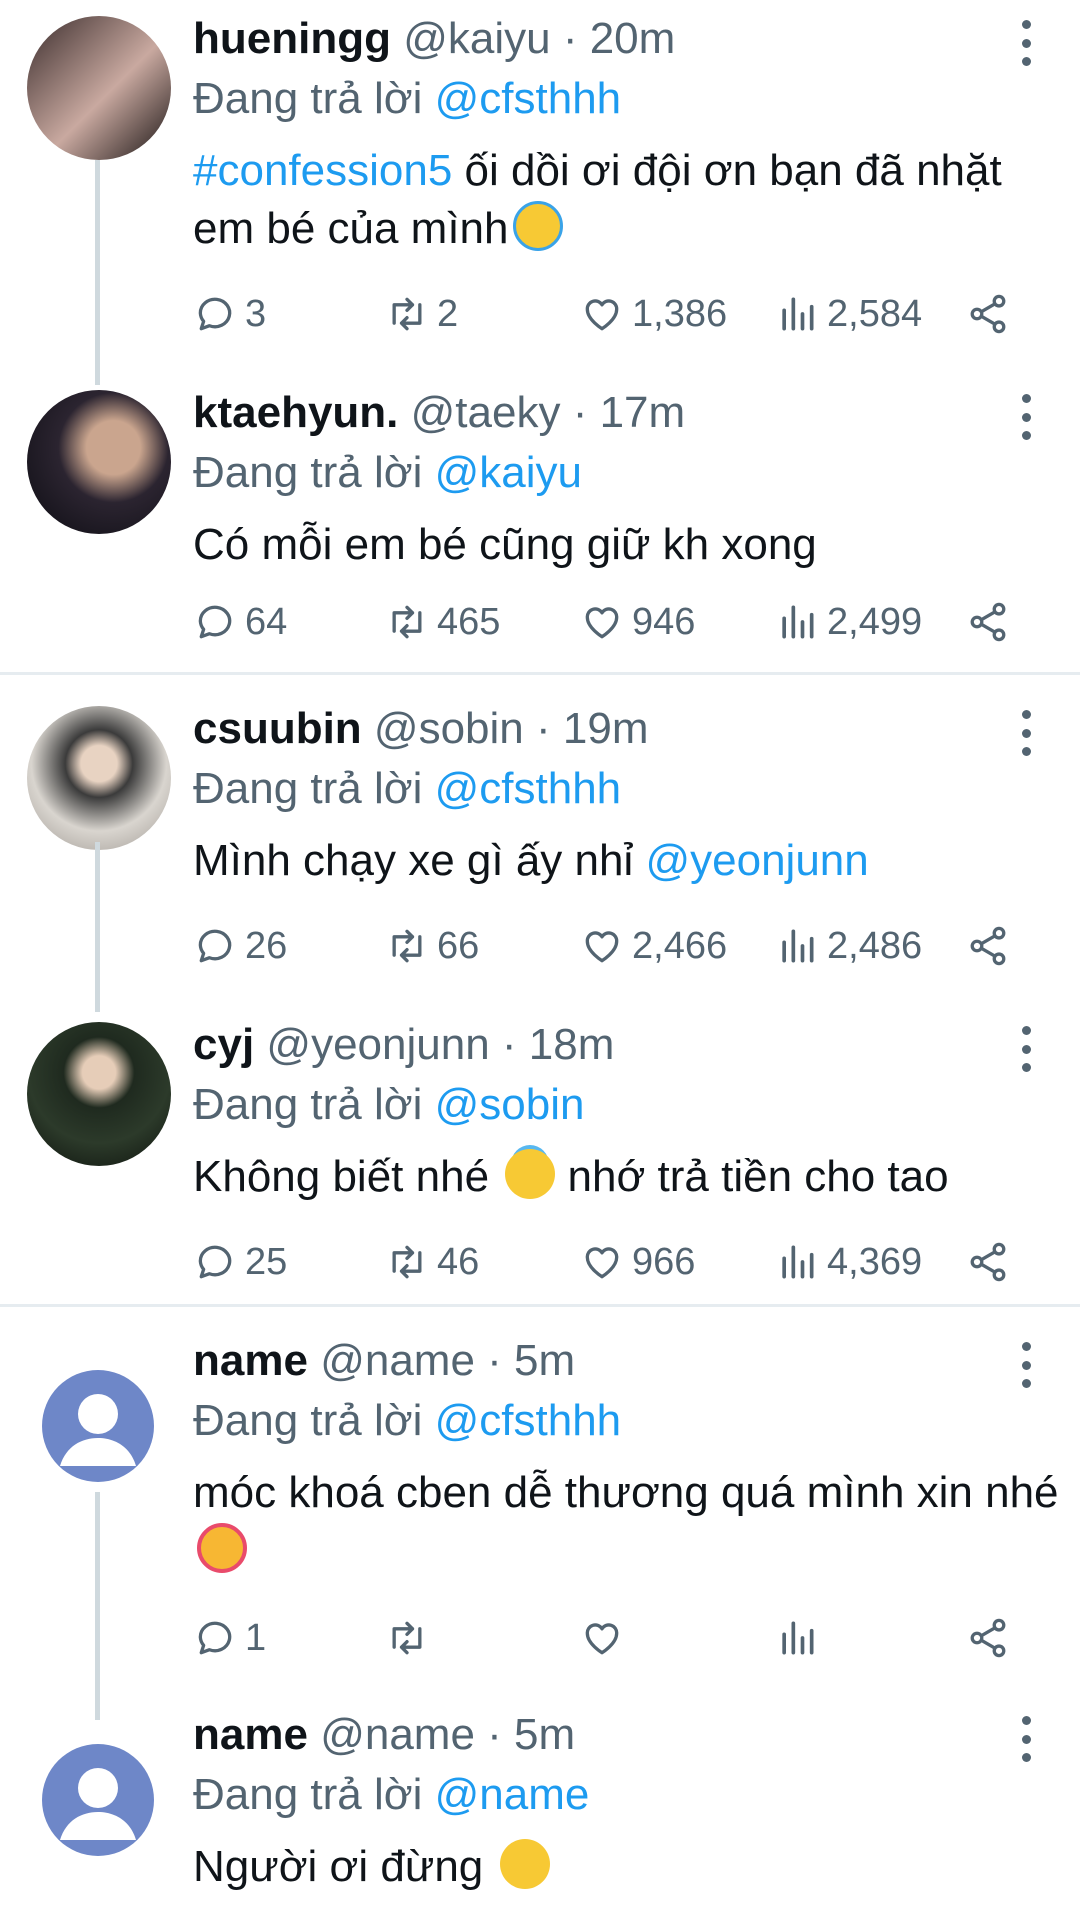 The height and width of the screenshot is (1916, 1080). Describe the element at coordinates (308, 472) in the screenshot. I see `reply-label: Đang trả lời` at that location.